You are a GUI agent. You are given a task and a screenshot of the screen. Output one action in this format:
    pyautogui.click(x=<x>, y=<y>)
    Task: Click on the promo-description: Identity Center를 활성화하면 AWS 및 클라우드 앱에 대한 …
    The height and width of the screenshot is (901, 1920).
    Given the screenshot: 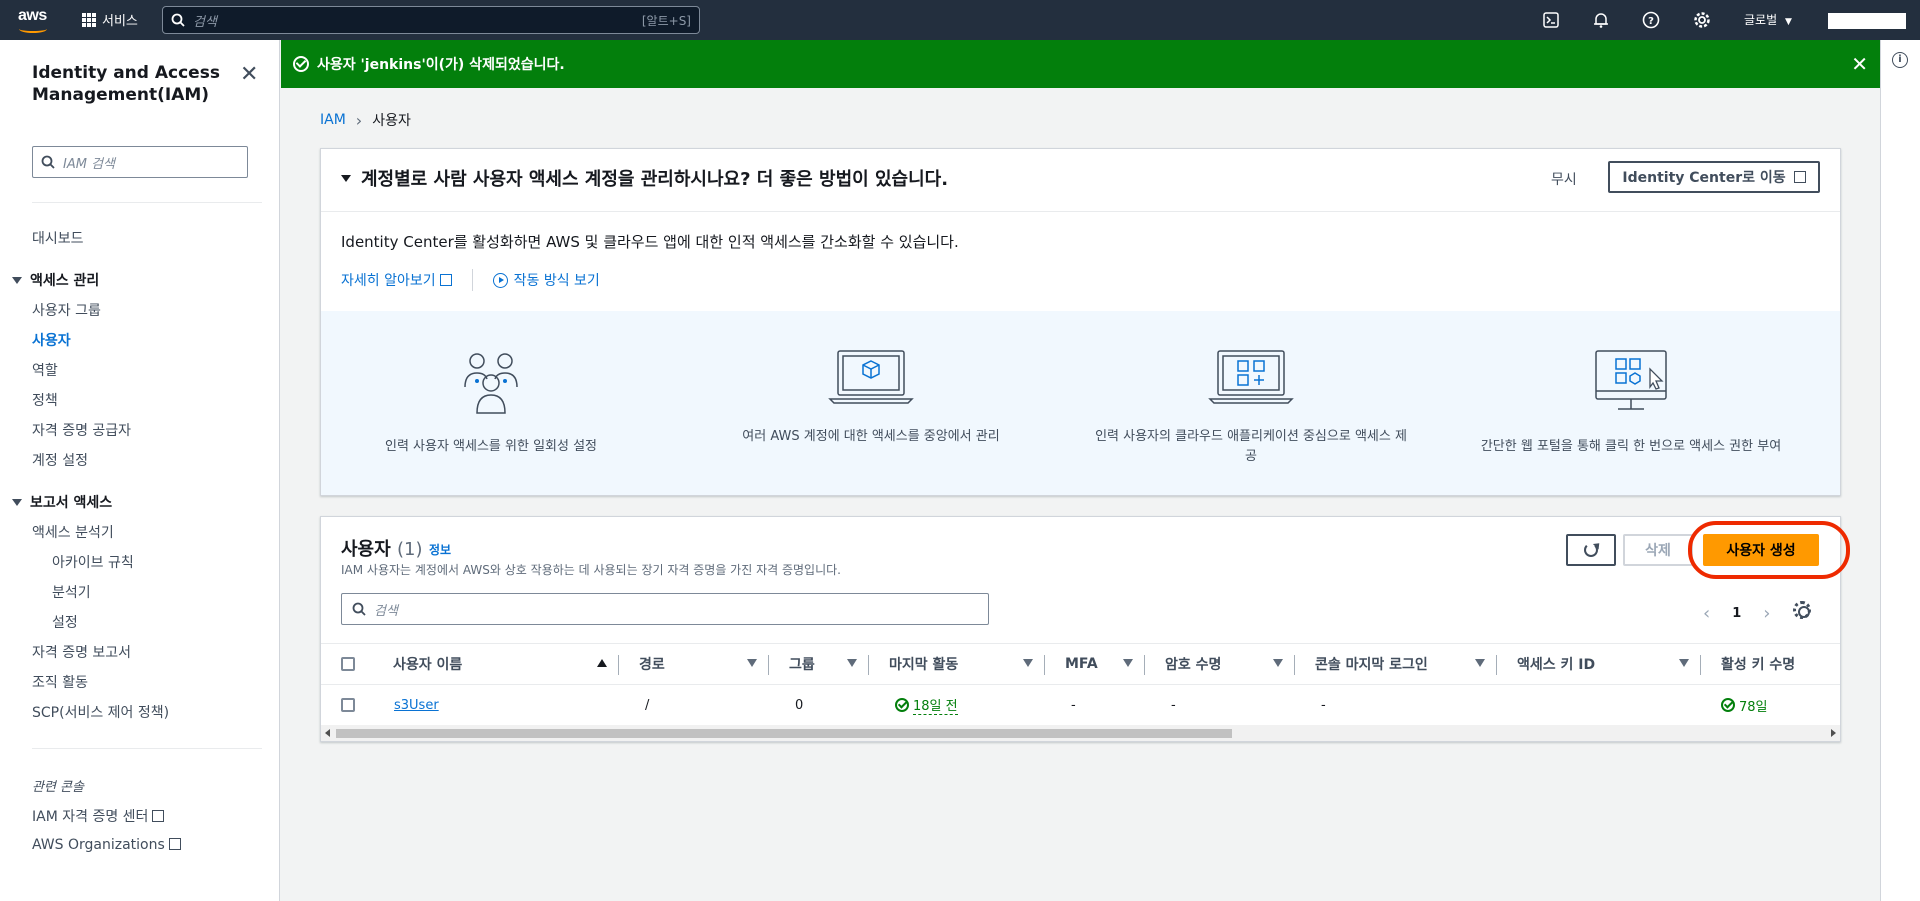 What is the action you would take?
    pyautogui.click(x=650, y=242)
    